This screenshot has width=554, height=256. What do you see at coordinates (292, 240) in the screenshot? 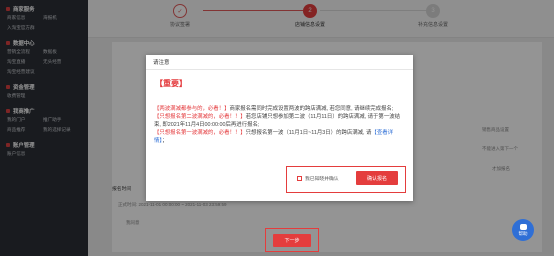
I see `next-step-button: 下一步` at bounding box center [292, 240].